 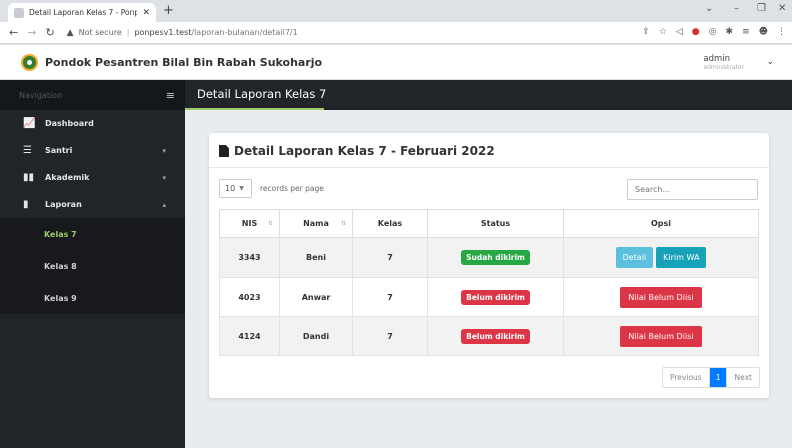 I want to click on sidebar-item-label: Akademik, so click(x=67, y=177).